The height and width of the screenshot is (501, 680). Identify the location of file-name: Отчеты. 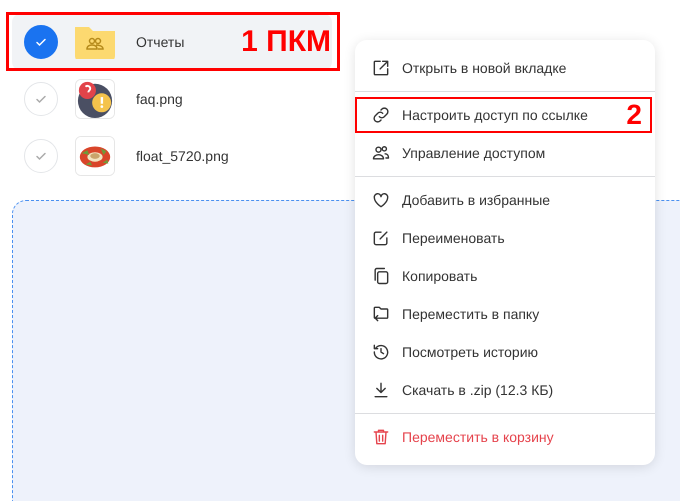
(160, 42).